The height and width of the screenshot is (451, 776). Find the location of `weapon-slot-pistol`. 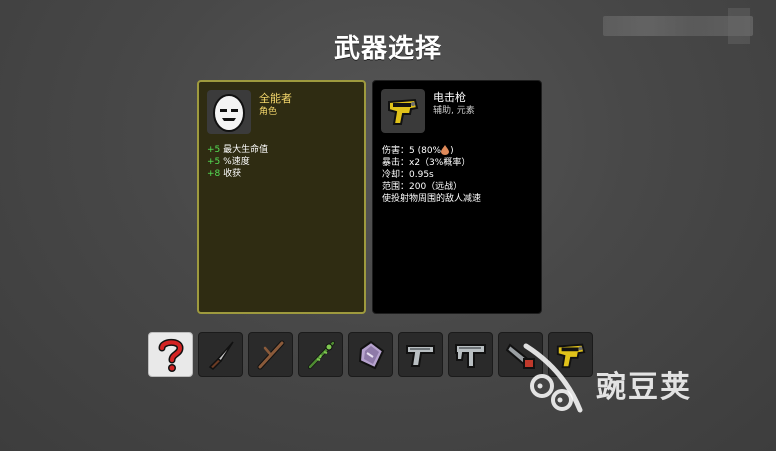

weapon-slot-pistol is located at coordinates (420, 354).